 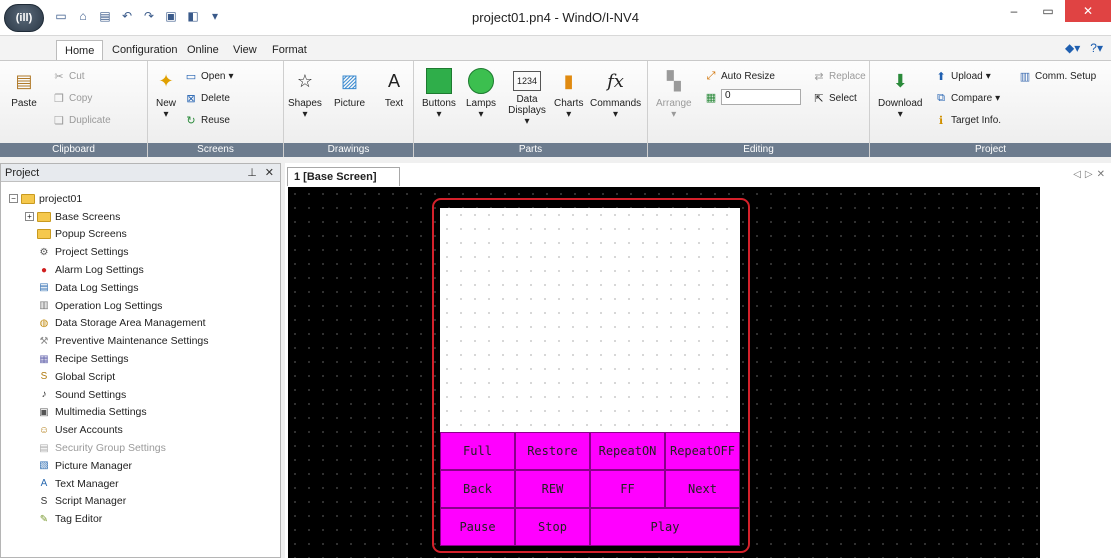 I want to click on scroll-left-icon: ◁, so click(x=1077, y=174).